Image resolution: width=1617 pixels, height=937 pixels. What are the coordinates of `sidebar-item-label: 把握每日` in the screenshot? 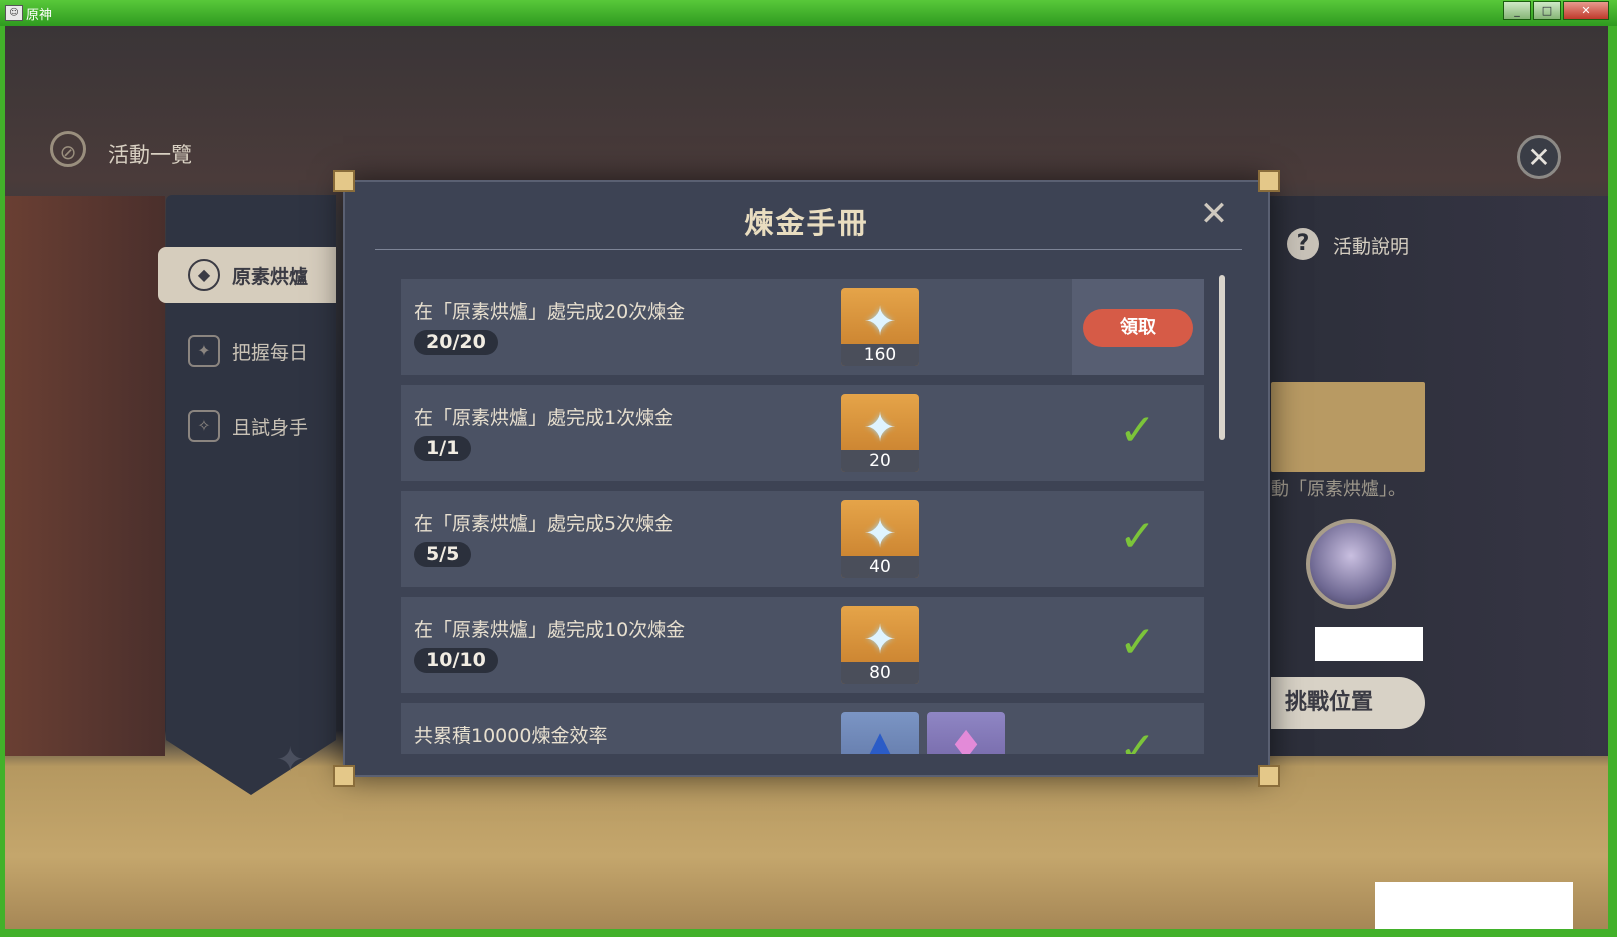 It's located at (270, 352).